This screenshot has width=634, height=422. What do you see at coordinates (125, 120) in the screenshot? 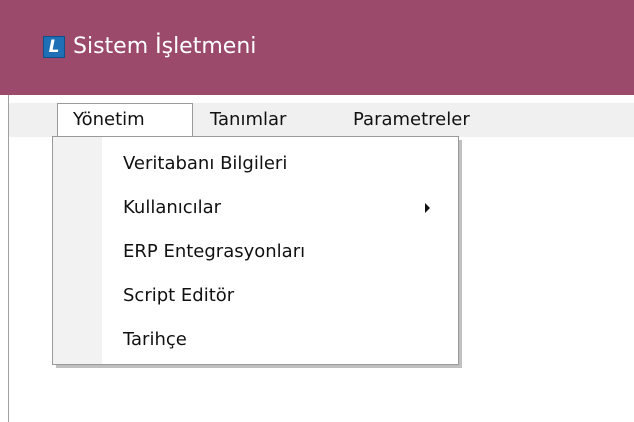
I see `menu-yonetim: Yönetim` at bounding box center [125, 120].